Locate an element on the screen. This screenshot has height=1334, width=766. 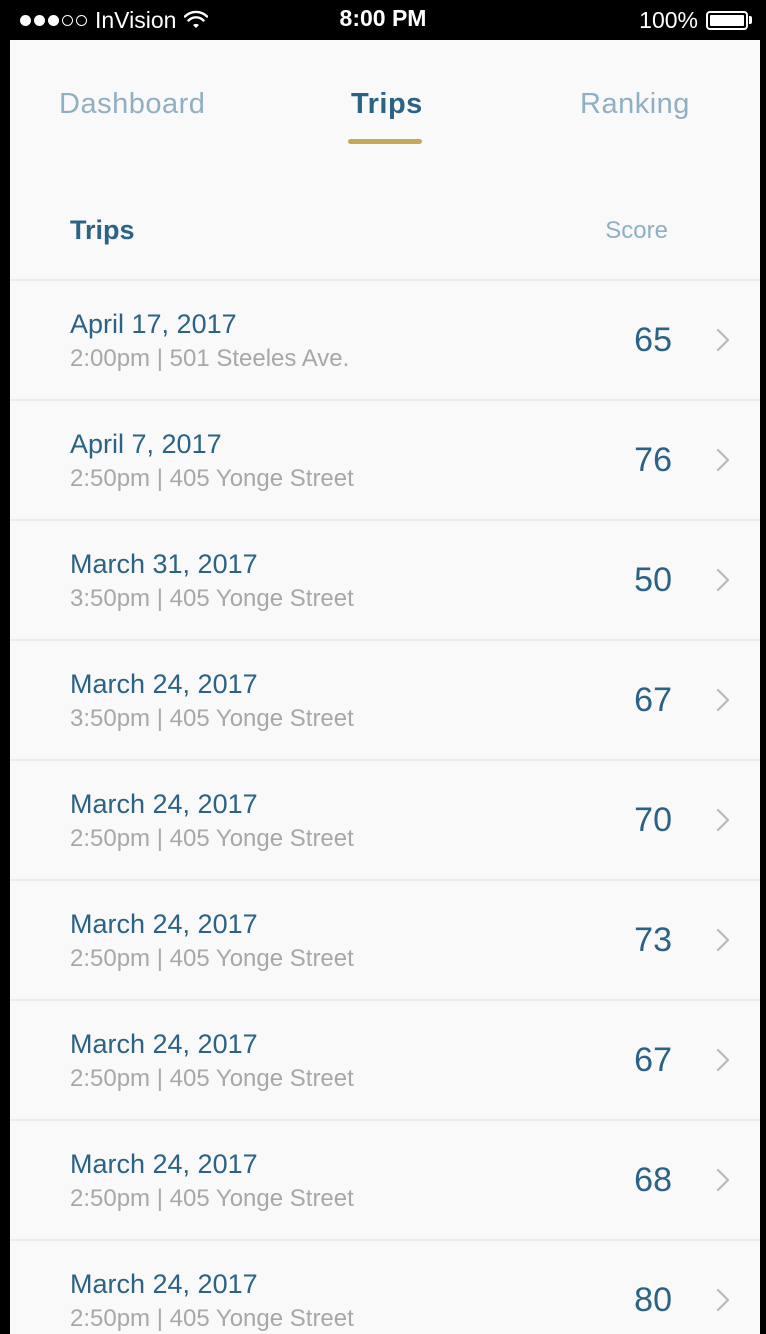
trip-date: April 7, 2017 is located at coordinates (146, 444).